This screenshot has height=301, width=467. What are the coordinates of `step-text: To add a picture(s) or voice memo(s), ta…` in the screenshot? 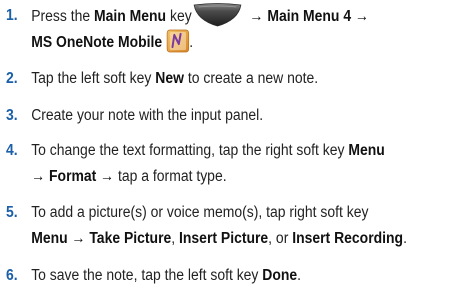 It's located at (219, 226).